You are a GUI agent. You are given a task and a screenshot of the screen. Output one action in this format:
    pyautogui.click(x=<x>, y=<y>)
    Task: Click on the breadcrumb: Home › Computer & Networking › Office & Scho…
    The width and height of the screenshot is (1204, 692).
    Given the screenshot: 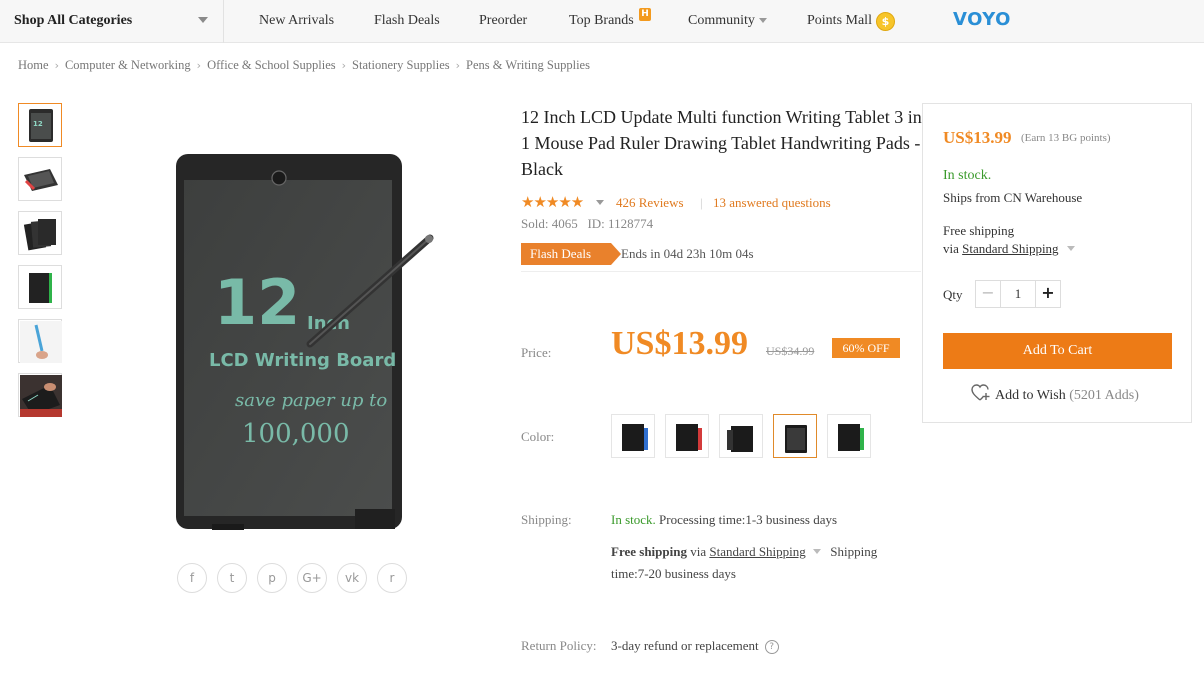 What is the action you would take?
    pyautogui.click(x=304, y=65)
    